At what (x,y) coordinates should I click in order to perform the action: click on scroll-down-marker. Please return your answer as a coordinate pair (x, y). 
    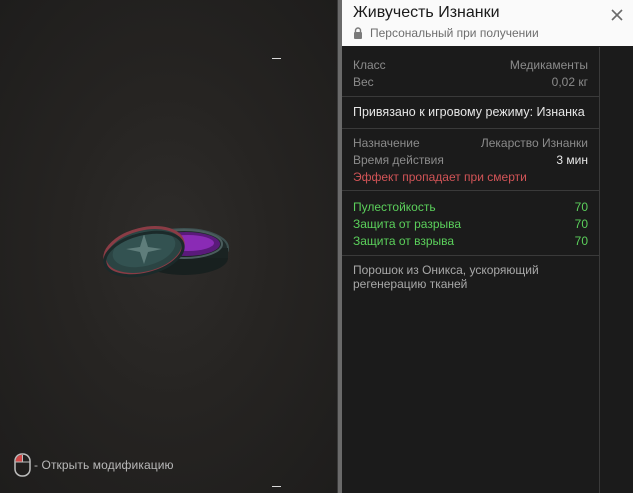
    Looking at the image, I should click on (276, 486).